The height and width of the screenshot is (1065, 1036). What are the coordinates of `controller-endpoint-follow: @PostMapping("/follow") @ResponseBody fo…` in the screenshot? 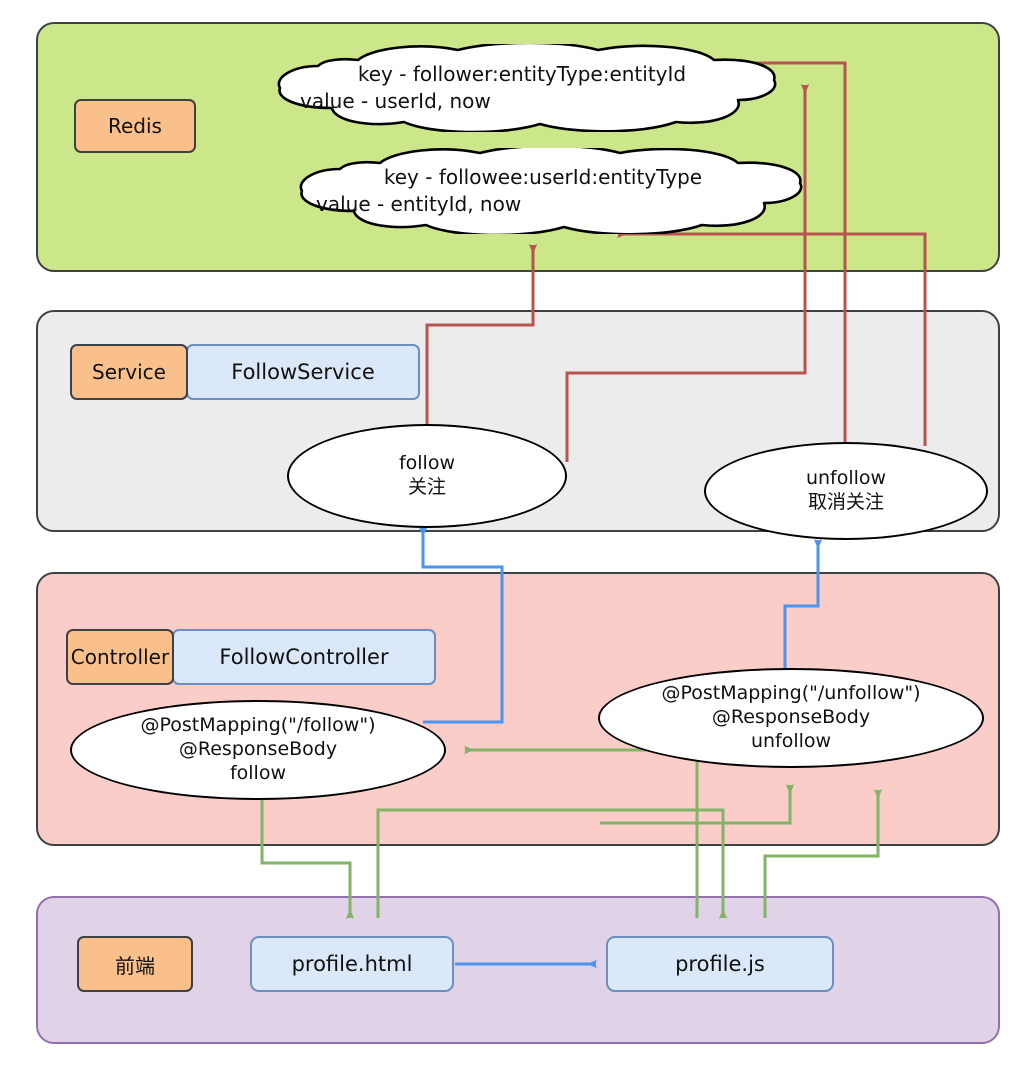 It's located at (258, 750).